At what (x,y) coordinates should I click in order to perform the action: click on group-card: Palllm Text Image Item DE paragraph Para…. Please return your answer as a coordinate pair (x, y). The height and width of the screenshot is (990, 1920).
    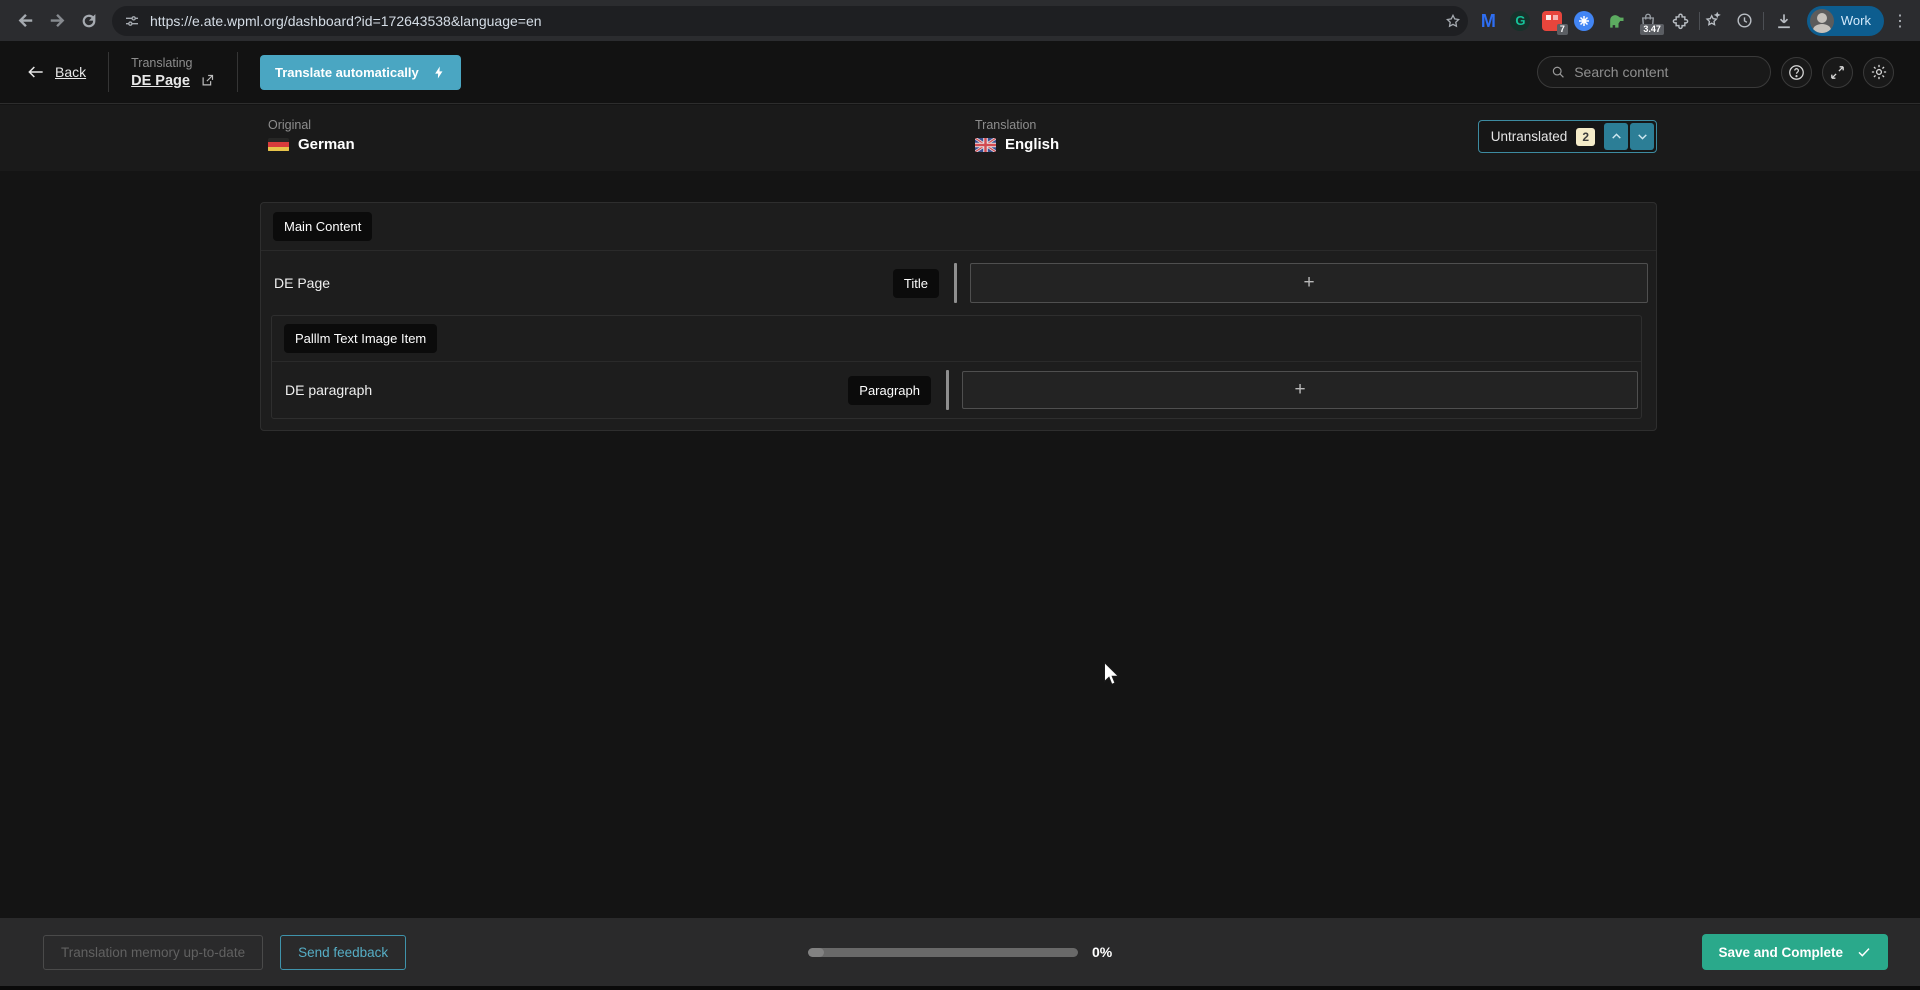
    Looking at the image, I should click on (956, 367).